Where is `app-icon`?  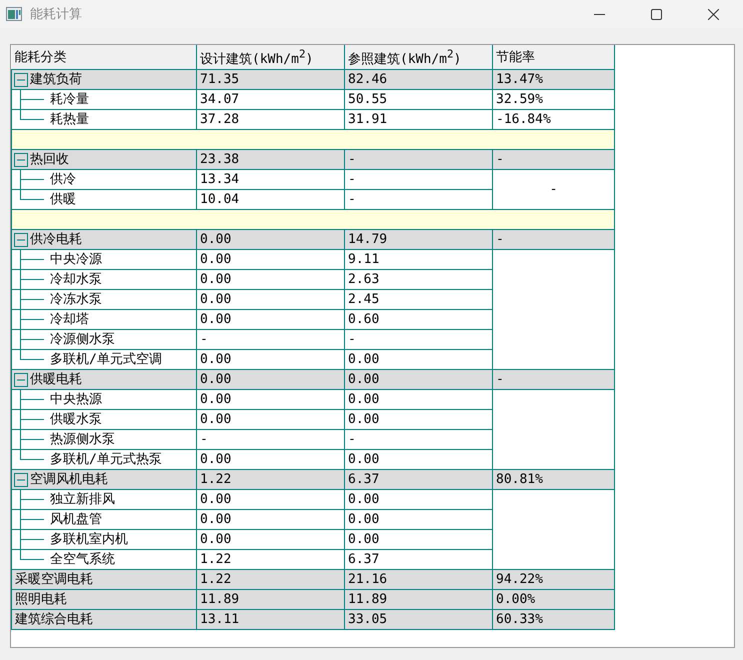 app-icon is located at coordinates (14, 14).